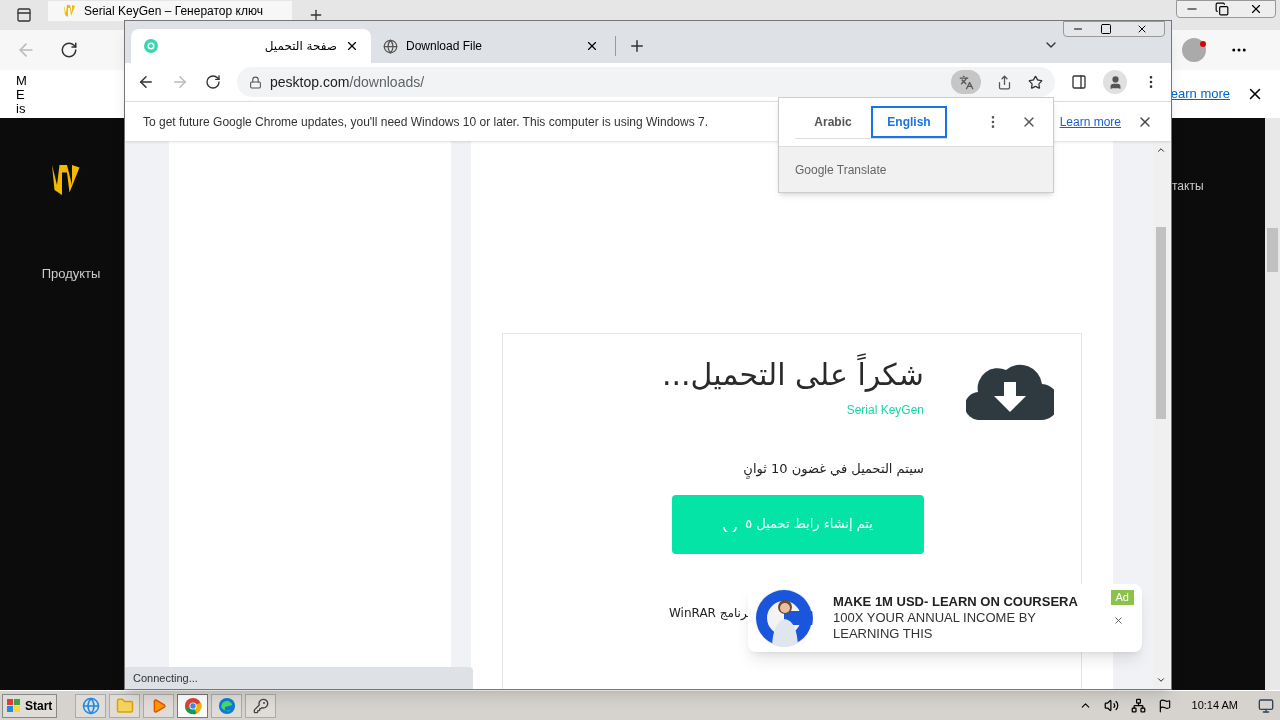 The height and width of the screenshot is (720, 1280). Describe the element at coordinates (1079, 82) in the screenshot. I see `side-panel-icon` at that location.